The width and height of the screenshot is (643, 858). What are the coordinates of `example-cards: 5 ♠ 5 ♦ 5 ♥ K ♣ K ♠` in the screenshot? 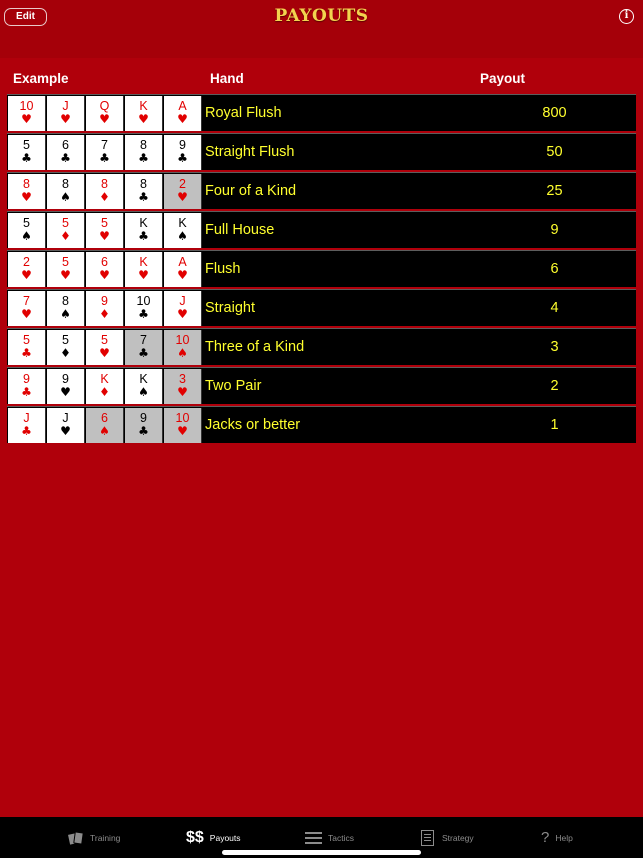 It's located at (104, 230).